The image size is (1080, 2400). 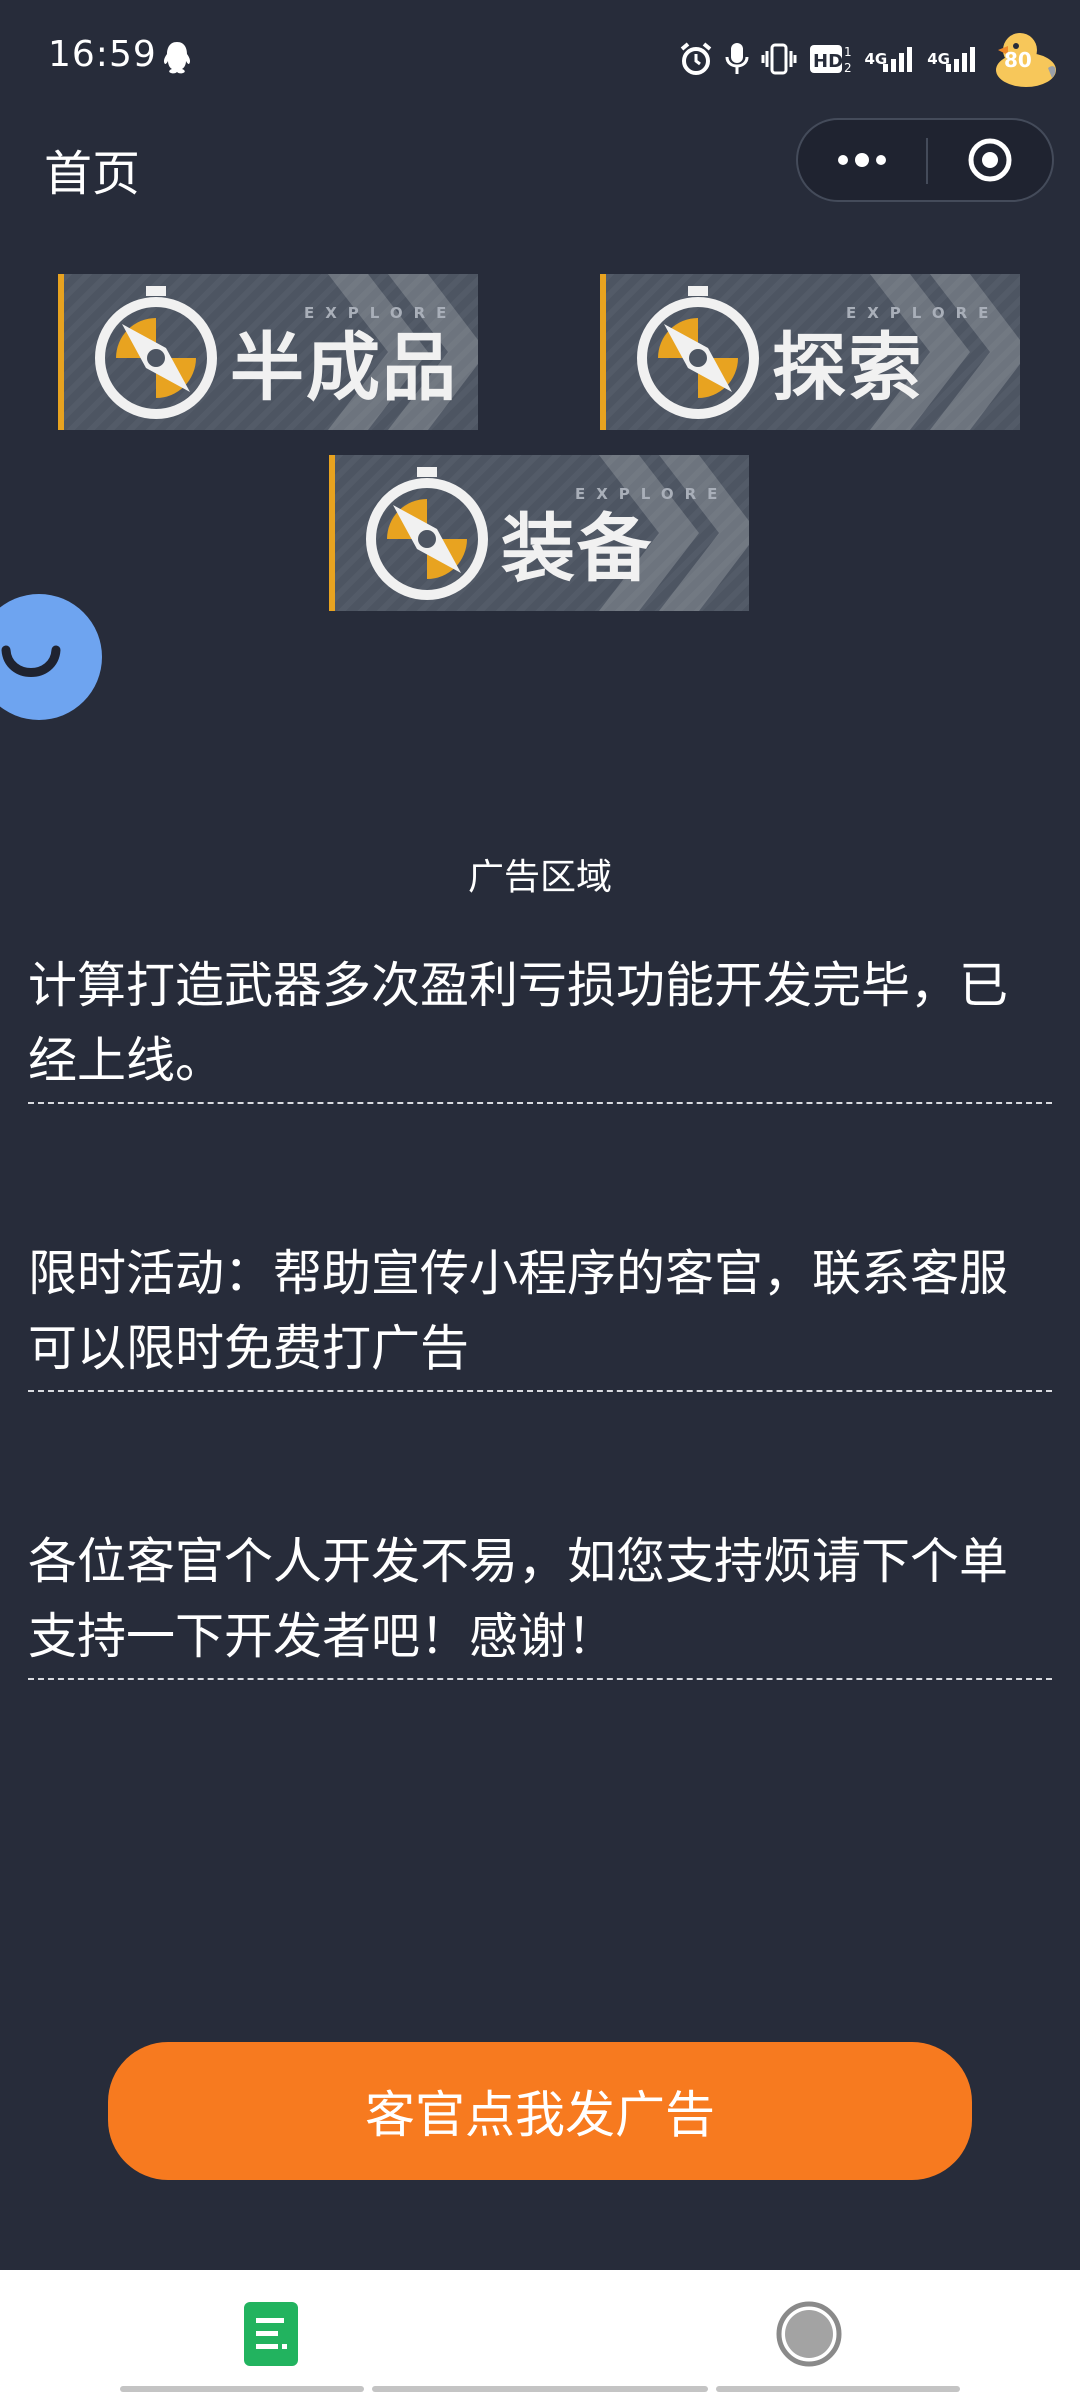 I want to click on banner-label: 装备, so click(x=577, y=549).